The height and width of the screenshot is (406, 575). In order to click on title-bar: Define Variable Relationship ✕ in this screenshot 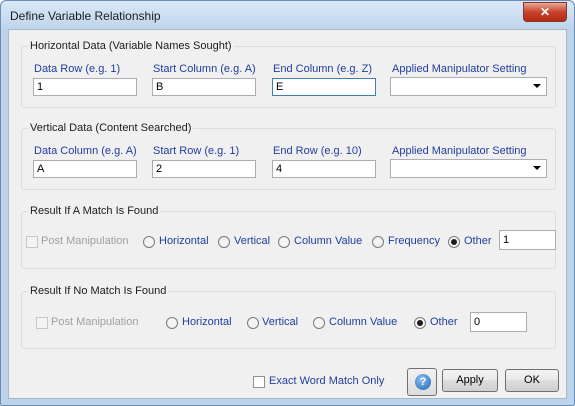, I will do `click(287, 15)`.